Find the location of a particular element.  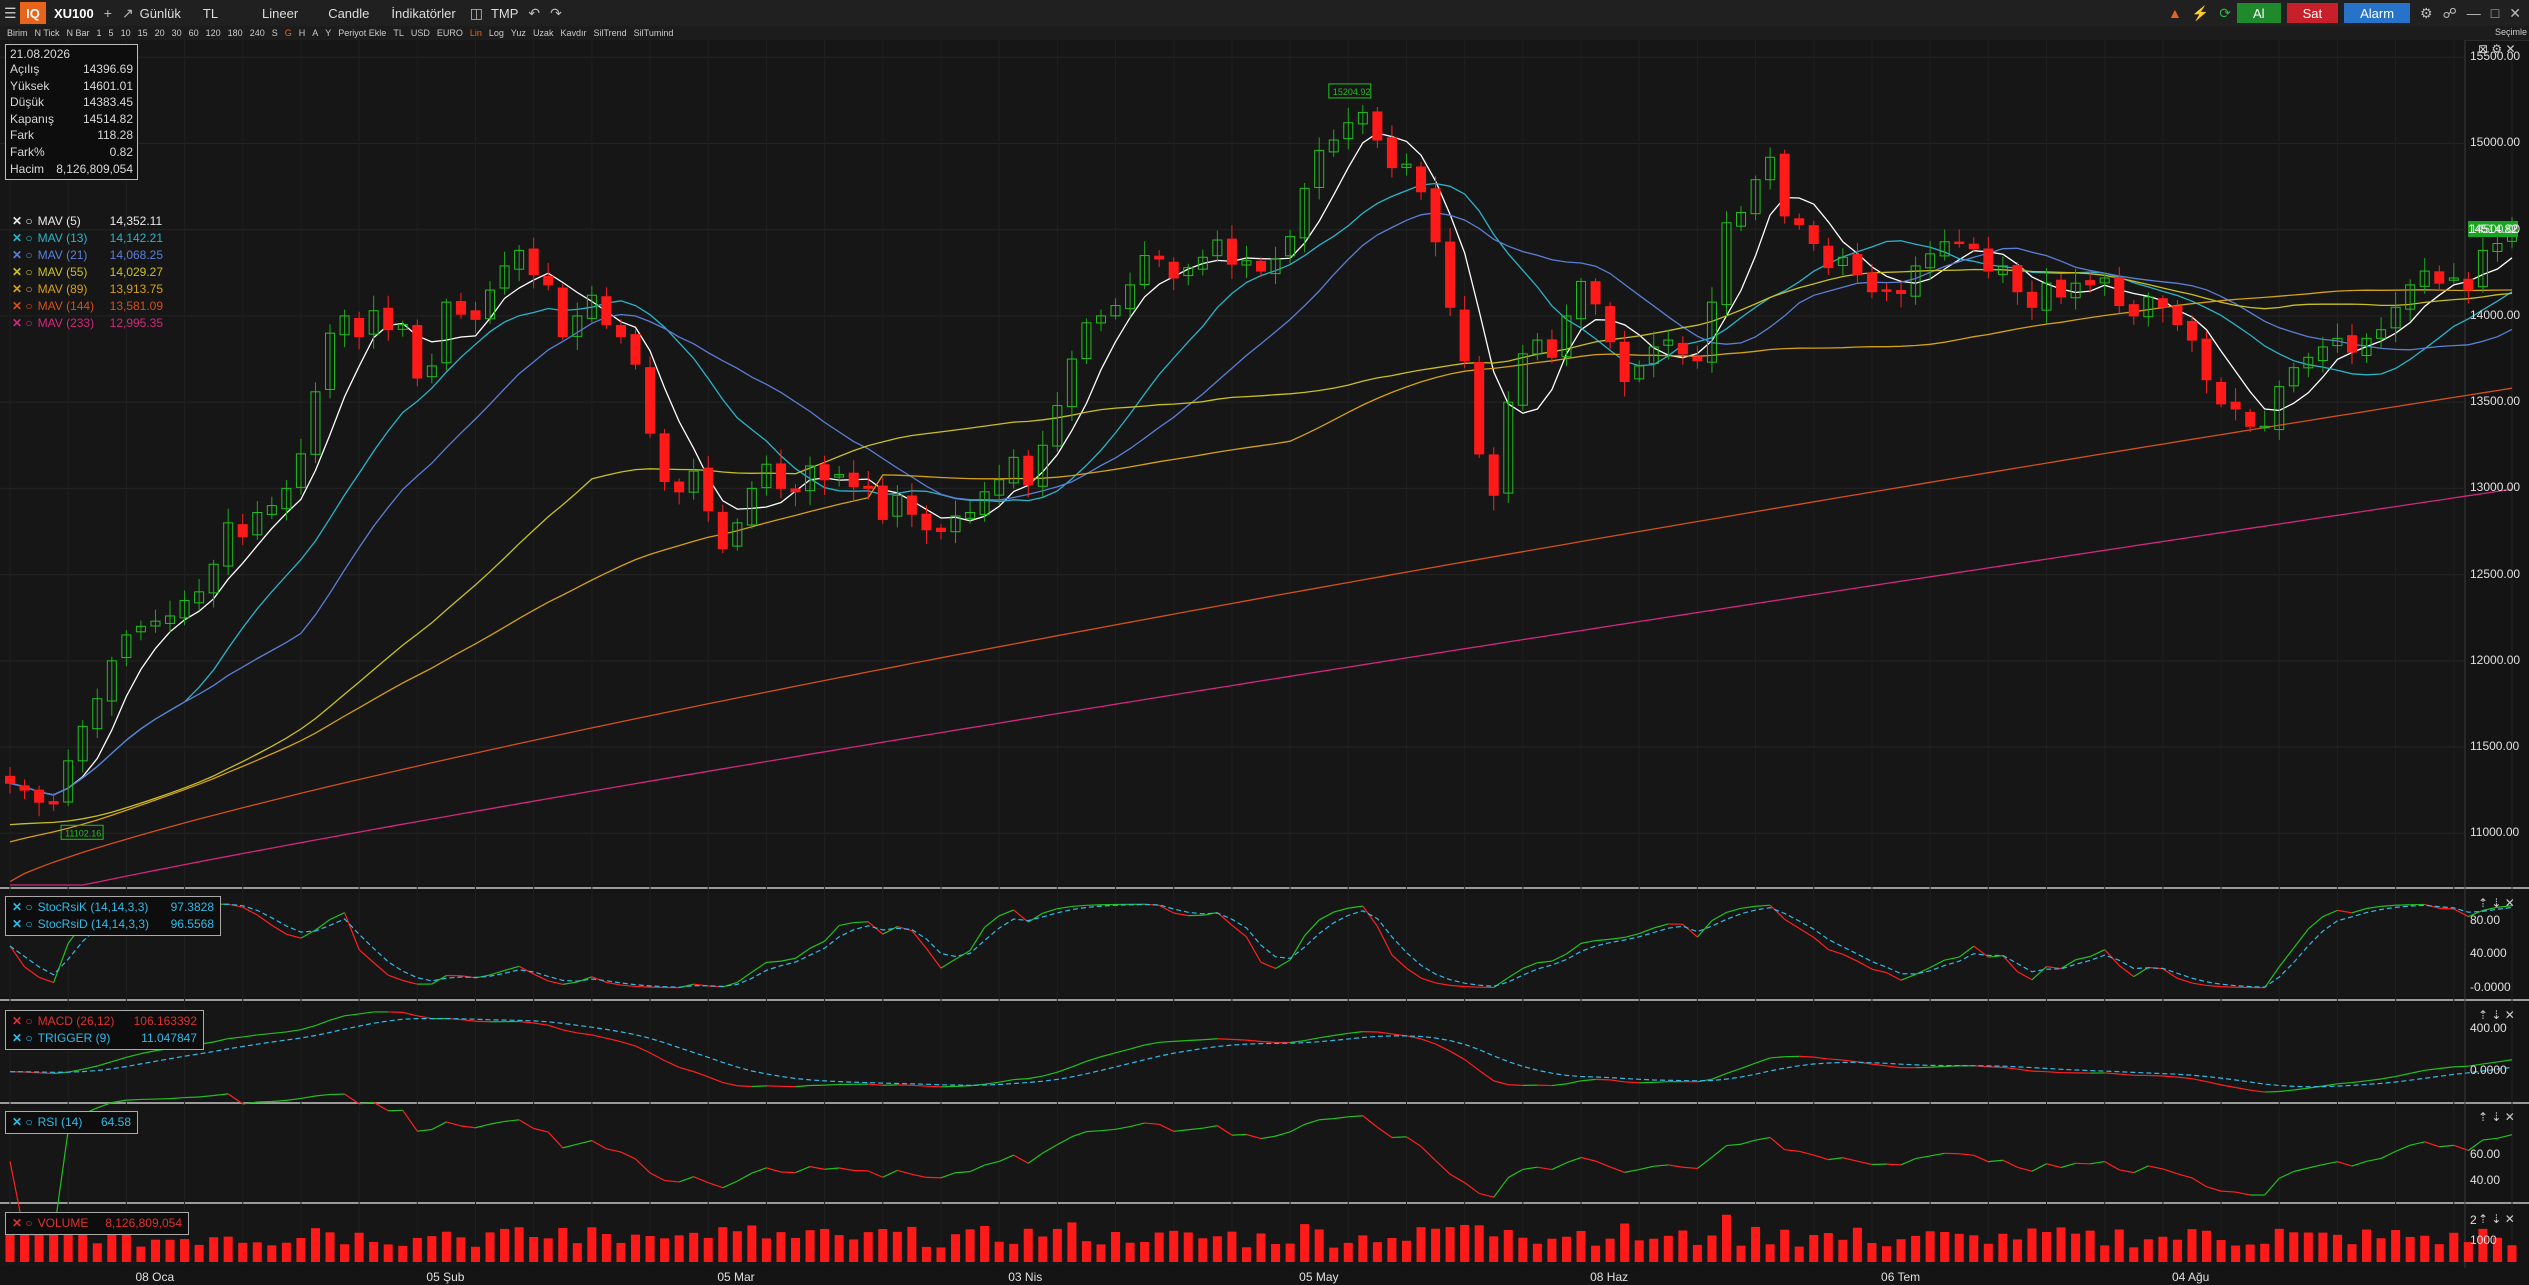

indicator-name: VOLUME is located at coordinates (63, 1223).